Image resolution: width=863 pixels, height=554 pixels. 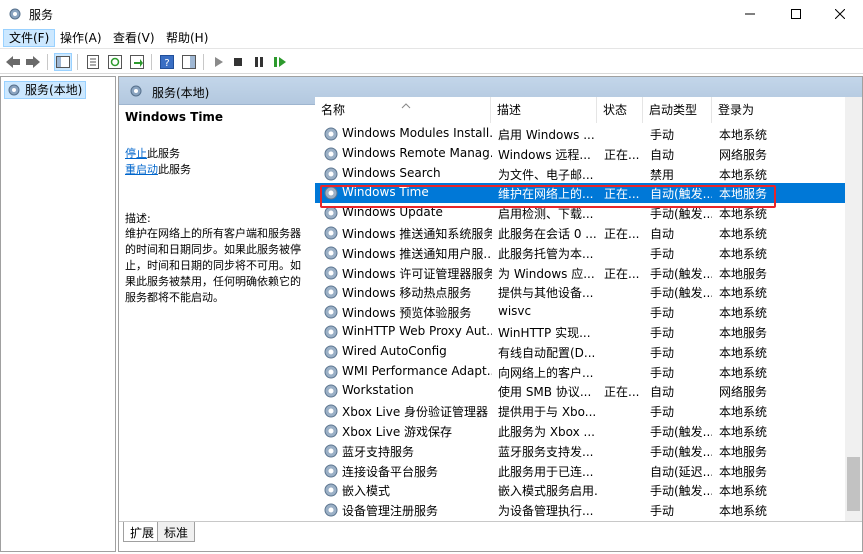 I want to click on tab-standard: 标准, so click(x=176, y=532).